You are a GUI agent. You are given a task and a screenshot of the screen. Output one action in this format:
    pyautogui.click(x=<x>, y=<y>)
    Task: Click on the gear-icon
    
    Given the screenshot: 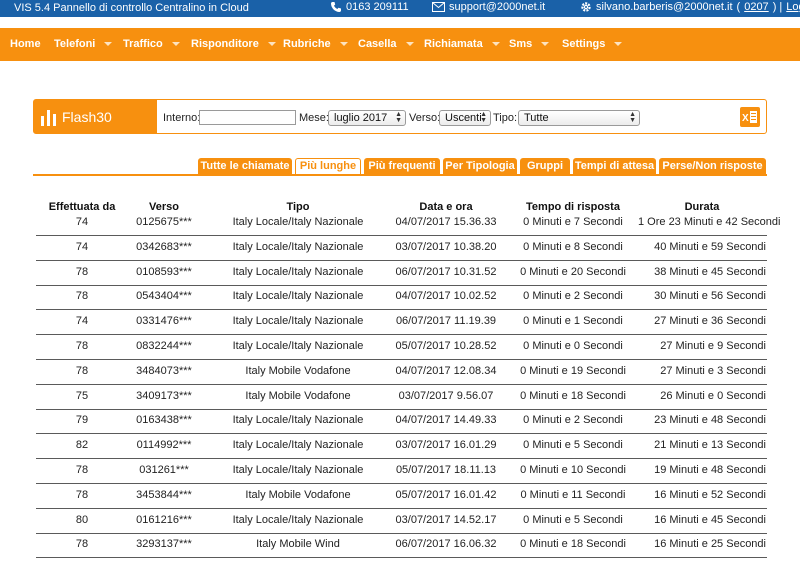 What is the action you would take?
    pyautogui.click(x=586, y=7)
    